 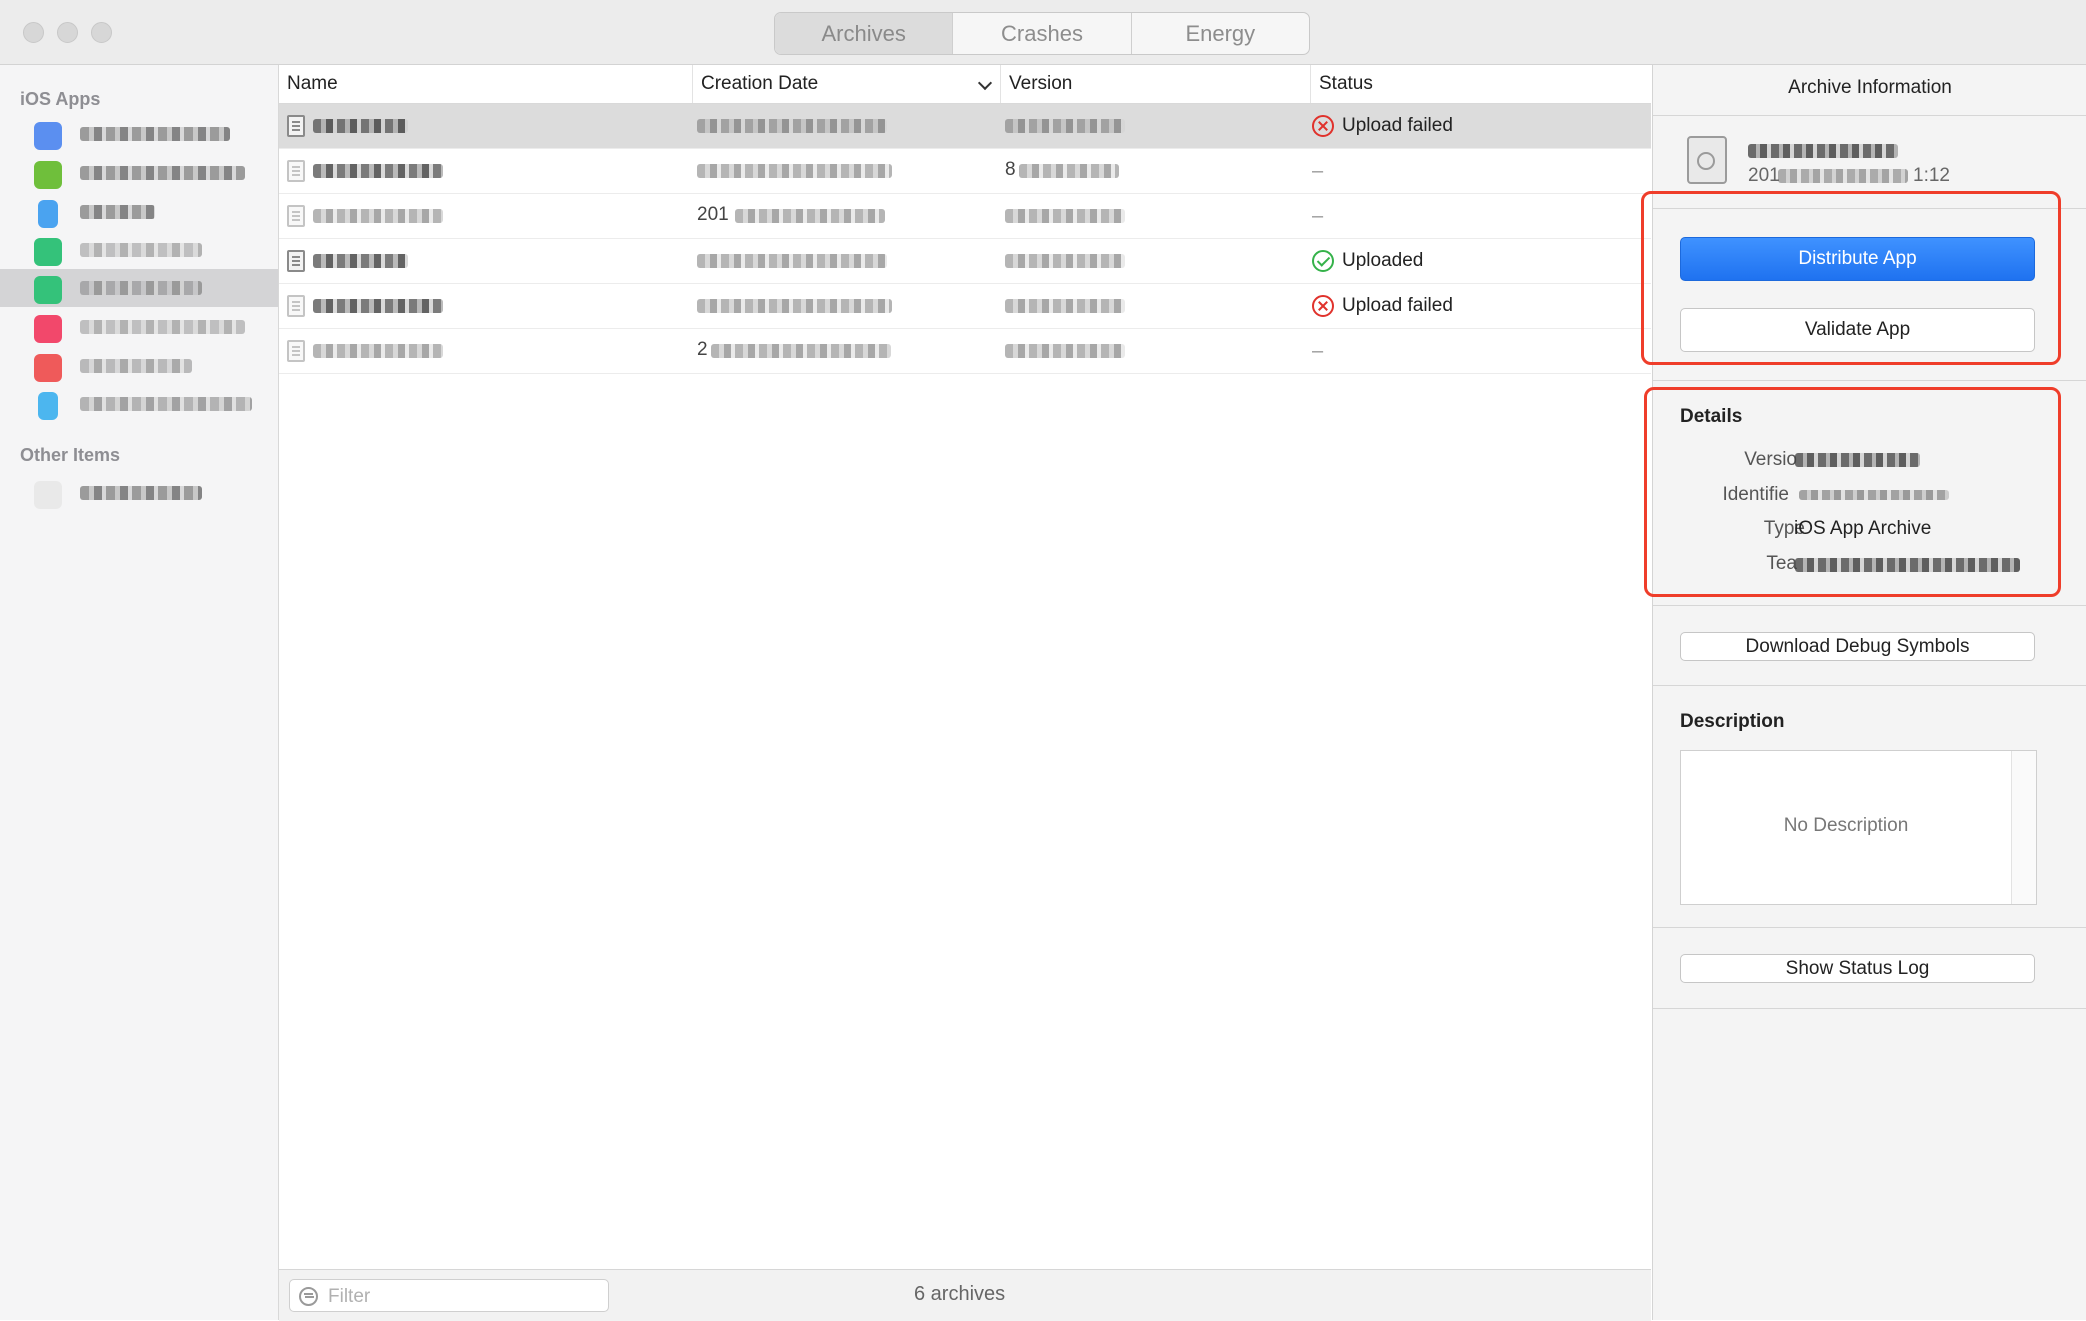 What do you see at coordinates (1843, 176) in the screenshot?
I see `redacted-archive-date` at bounding box center [1843, 176].